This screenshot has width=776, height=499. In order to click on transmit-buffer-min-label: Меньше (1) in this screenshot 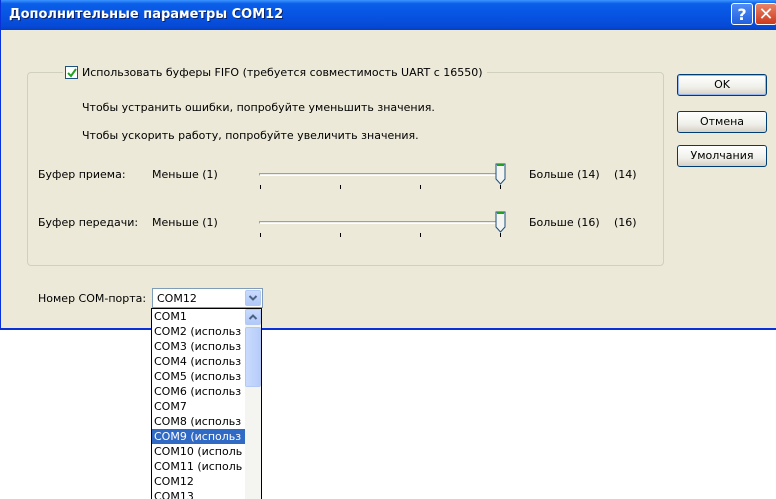, I will do `click(185, 222)`.